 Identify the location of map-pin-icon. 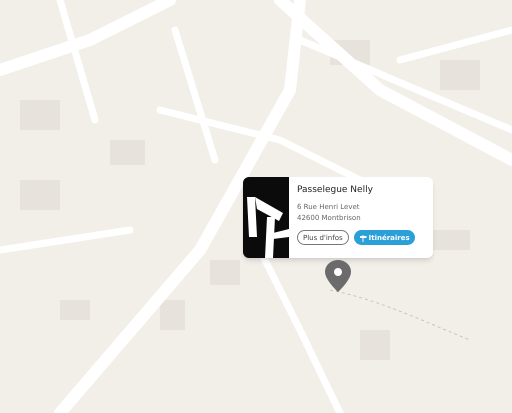
(338, 276).